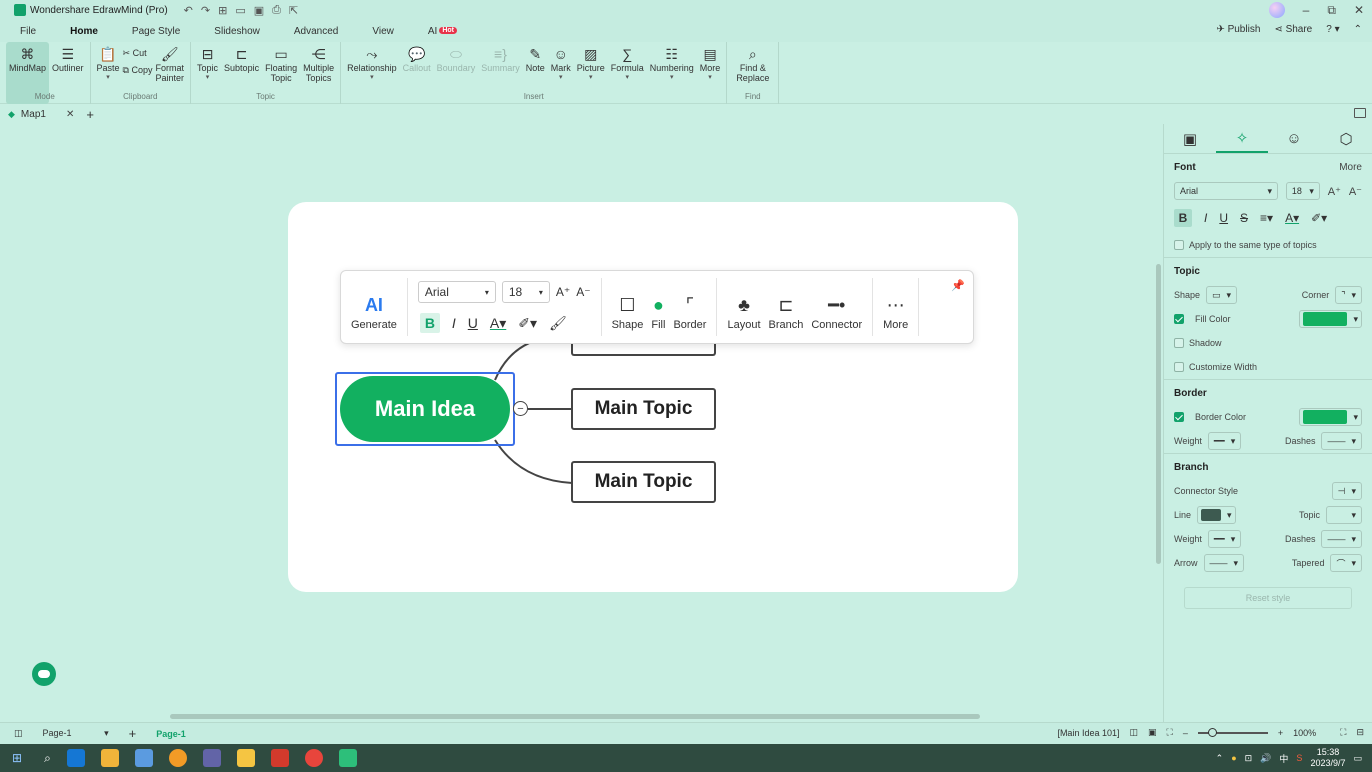  What do you see at coordinates (109, 758) in the screenshot?
I see `notes-app-icon` at bounding box center [109, 758].